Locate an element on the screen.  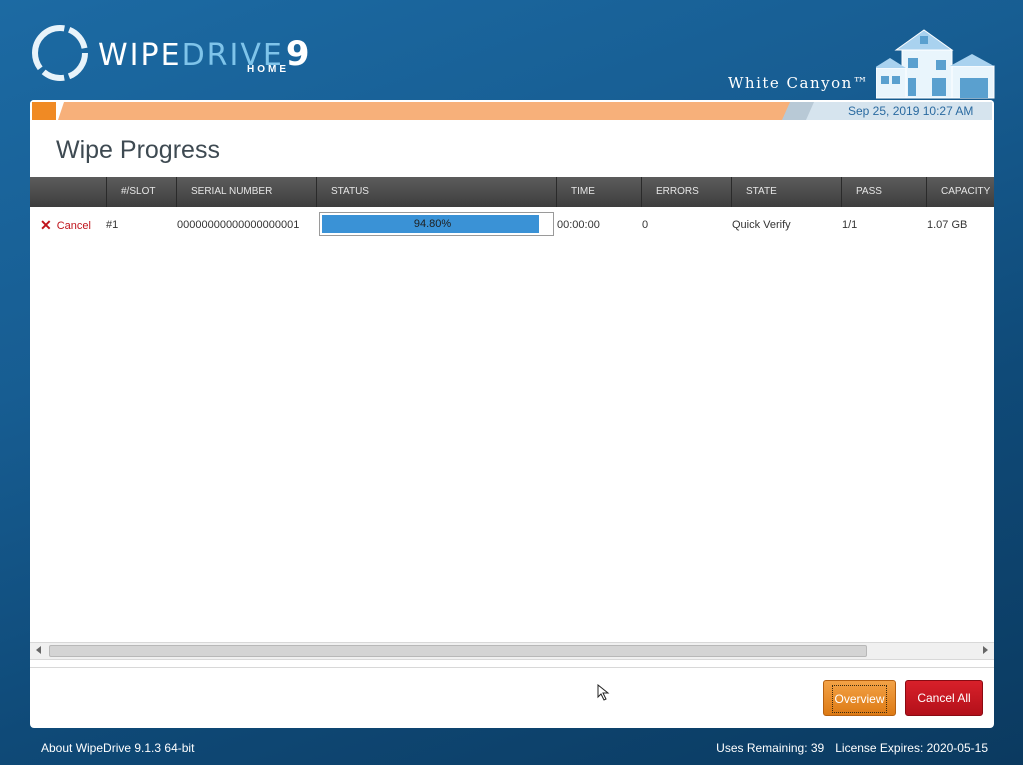
header-stripe is located at coordinates (436, 111).